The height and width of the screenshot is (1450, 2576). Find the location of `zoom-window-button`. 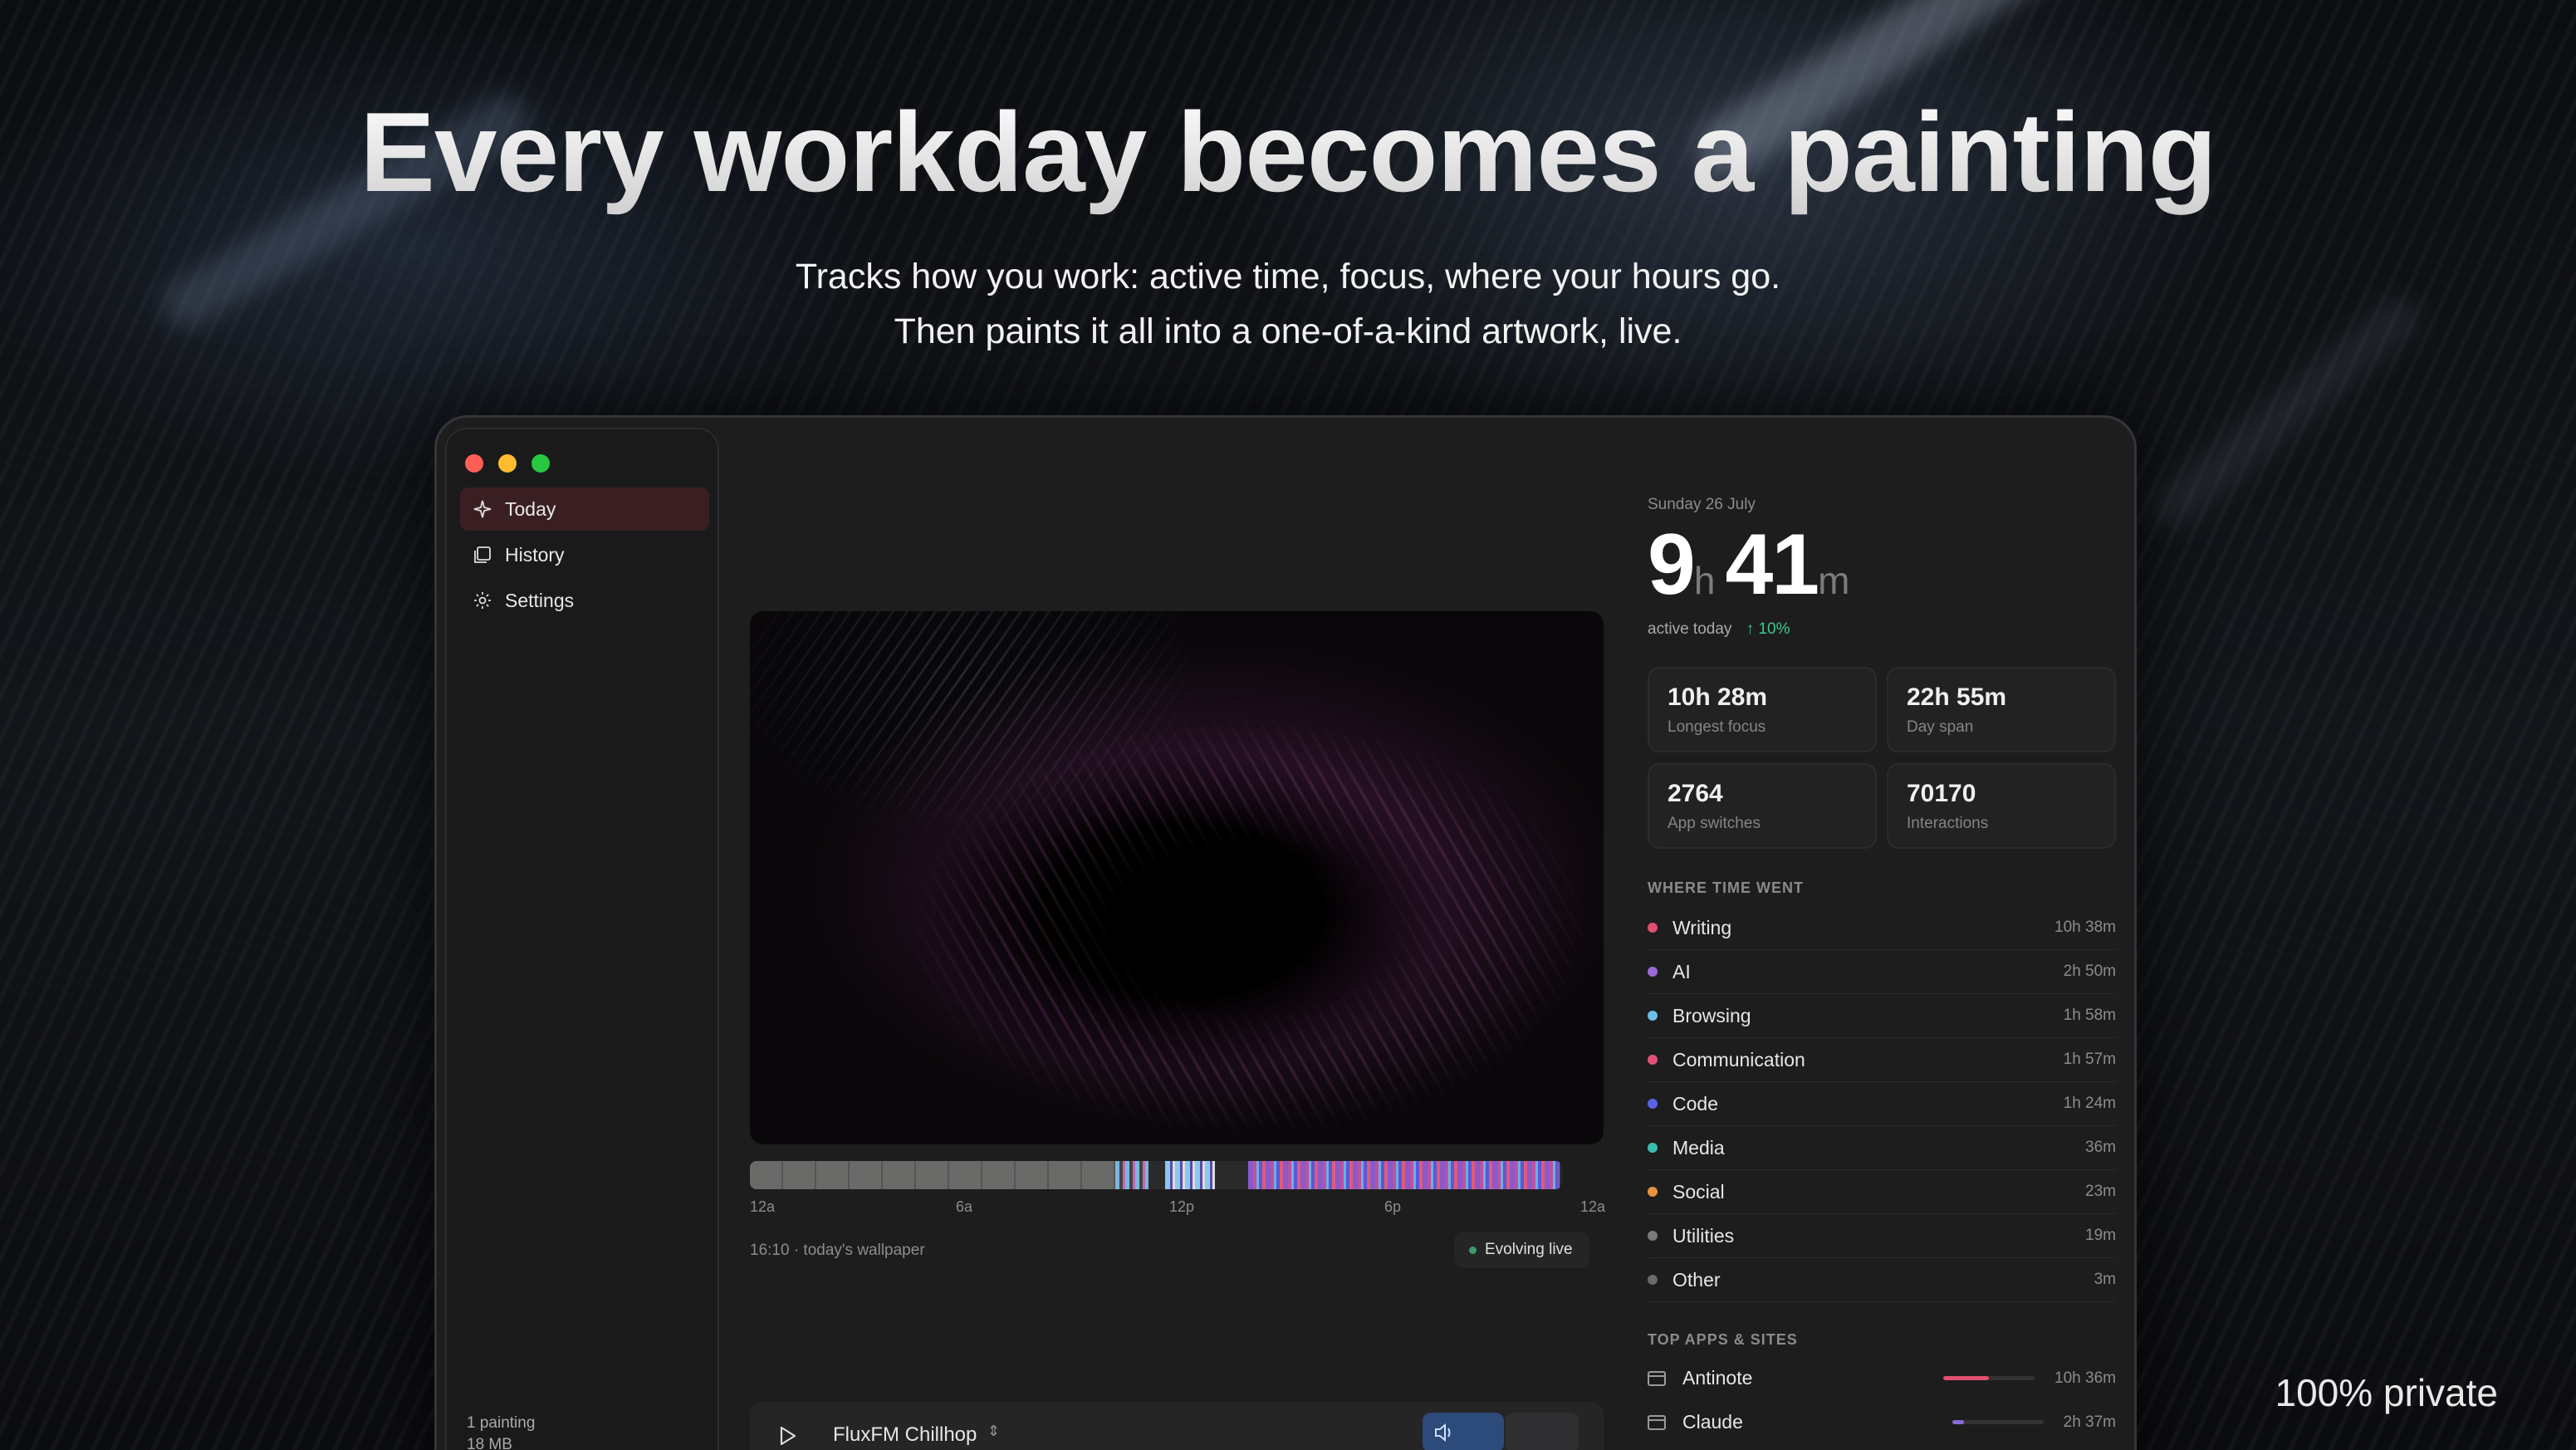

zoom-window-button is located at coordinates (540, 464).